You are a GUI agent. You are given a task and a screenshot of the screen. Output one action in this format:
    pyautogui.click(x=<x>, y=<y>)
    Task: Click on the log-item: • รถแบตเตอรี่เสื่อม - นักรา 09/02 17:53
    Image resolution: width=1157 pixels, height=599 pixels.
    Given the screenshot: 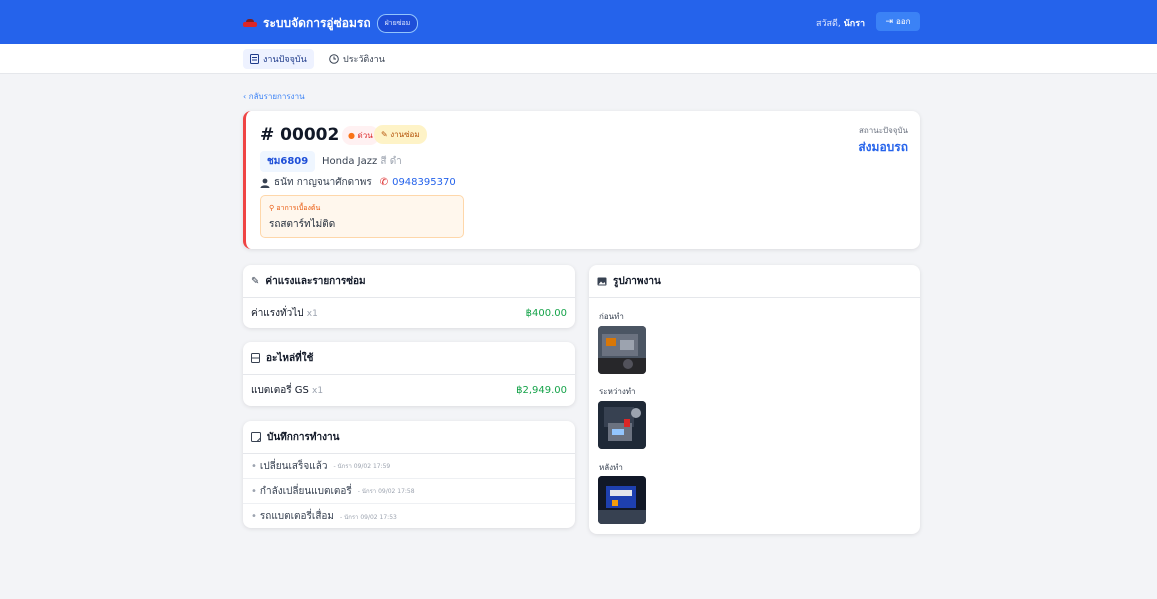 What is the action you would take?
    pyautogui.click(x=409, y=516)
    